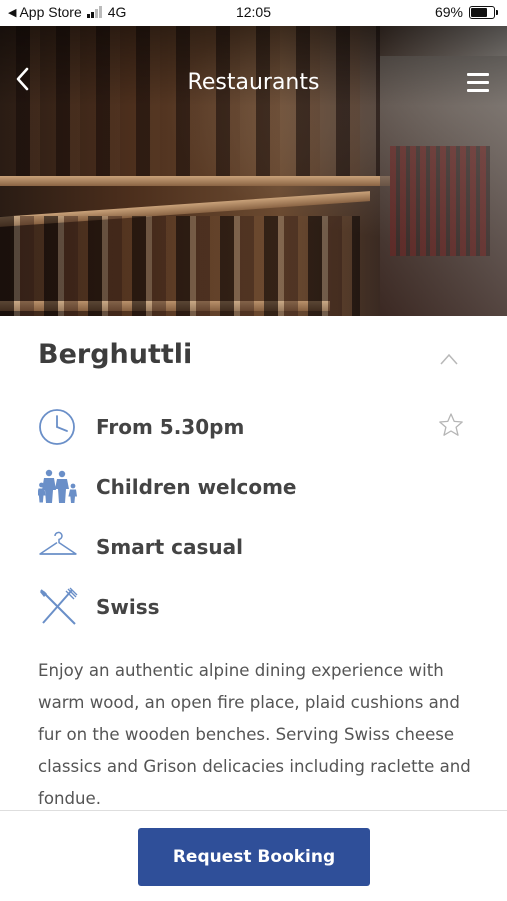  Describe the element at coordinates (253, 82) in the screenshot. I see `nav-title: Restaurants` at that location.